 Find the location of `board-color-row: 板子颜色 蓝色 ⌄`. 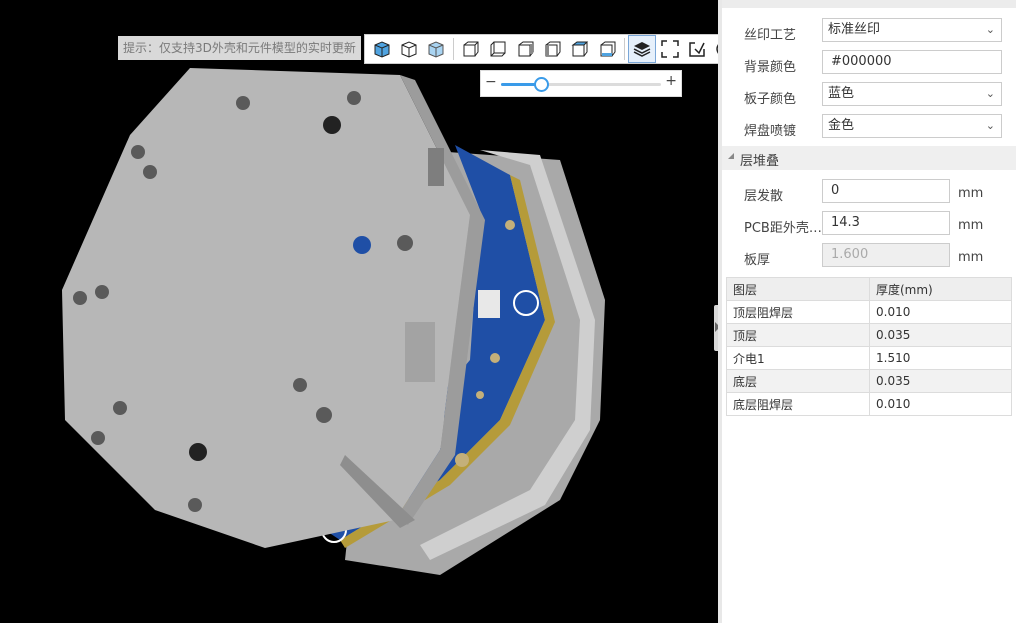

board-color-row: 板子颜色 蓝色 ⌄ is located at coordinates (869, 96).